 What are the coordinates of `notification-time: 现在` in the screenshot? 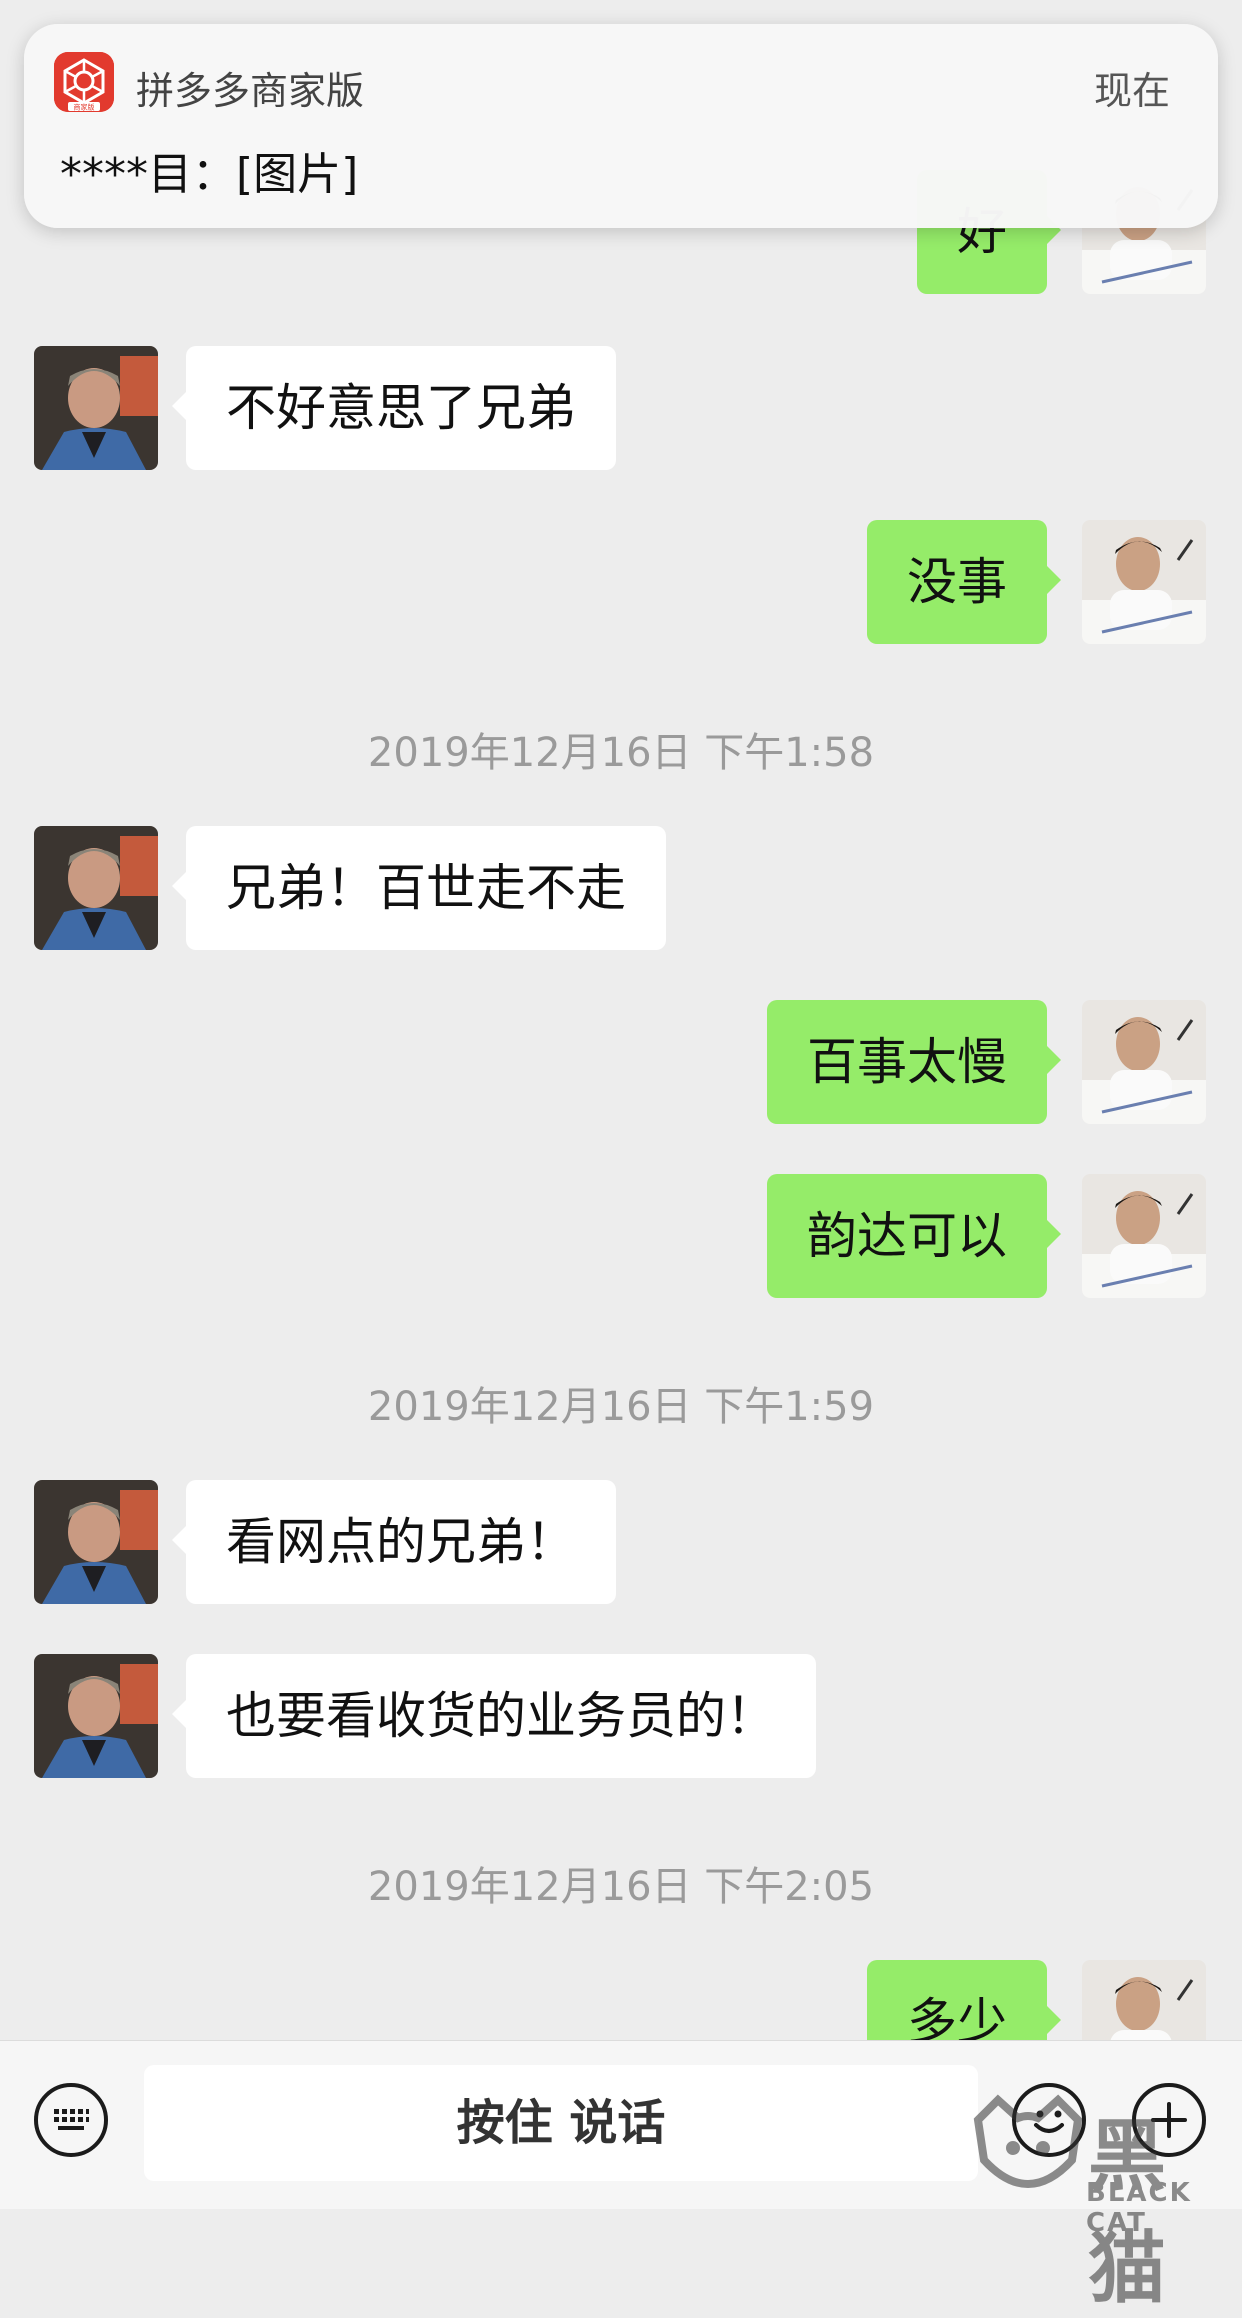 It's located at (1131, 91).